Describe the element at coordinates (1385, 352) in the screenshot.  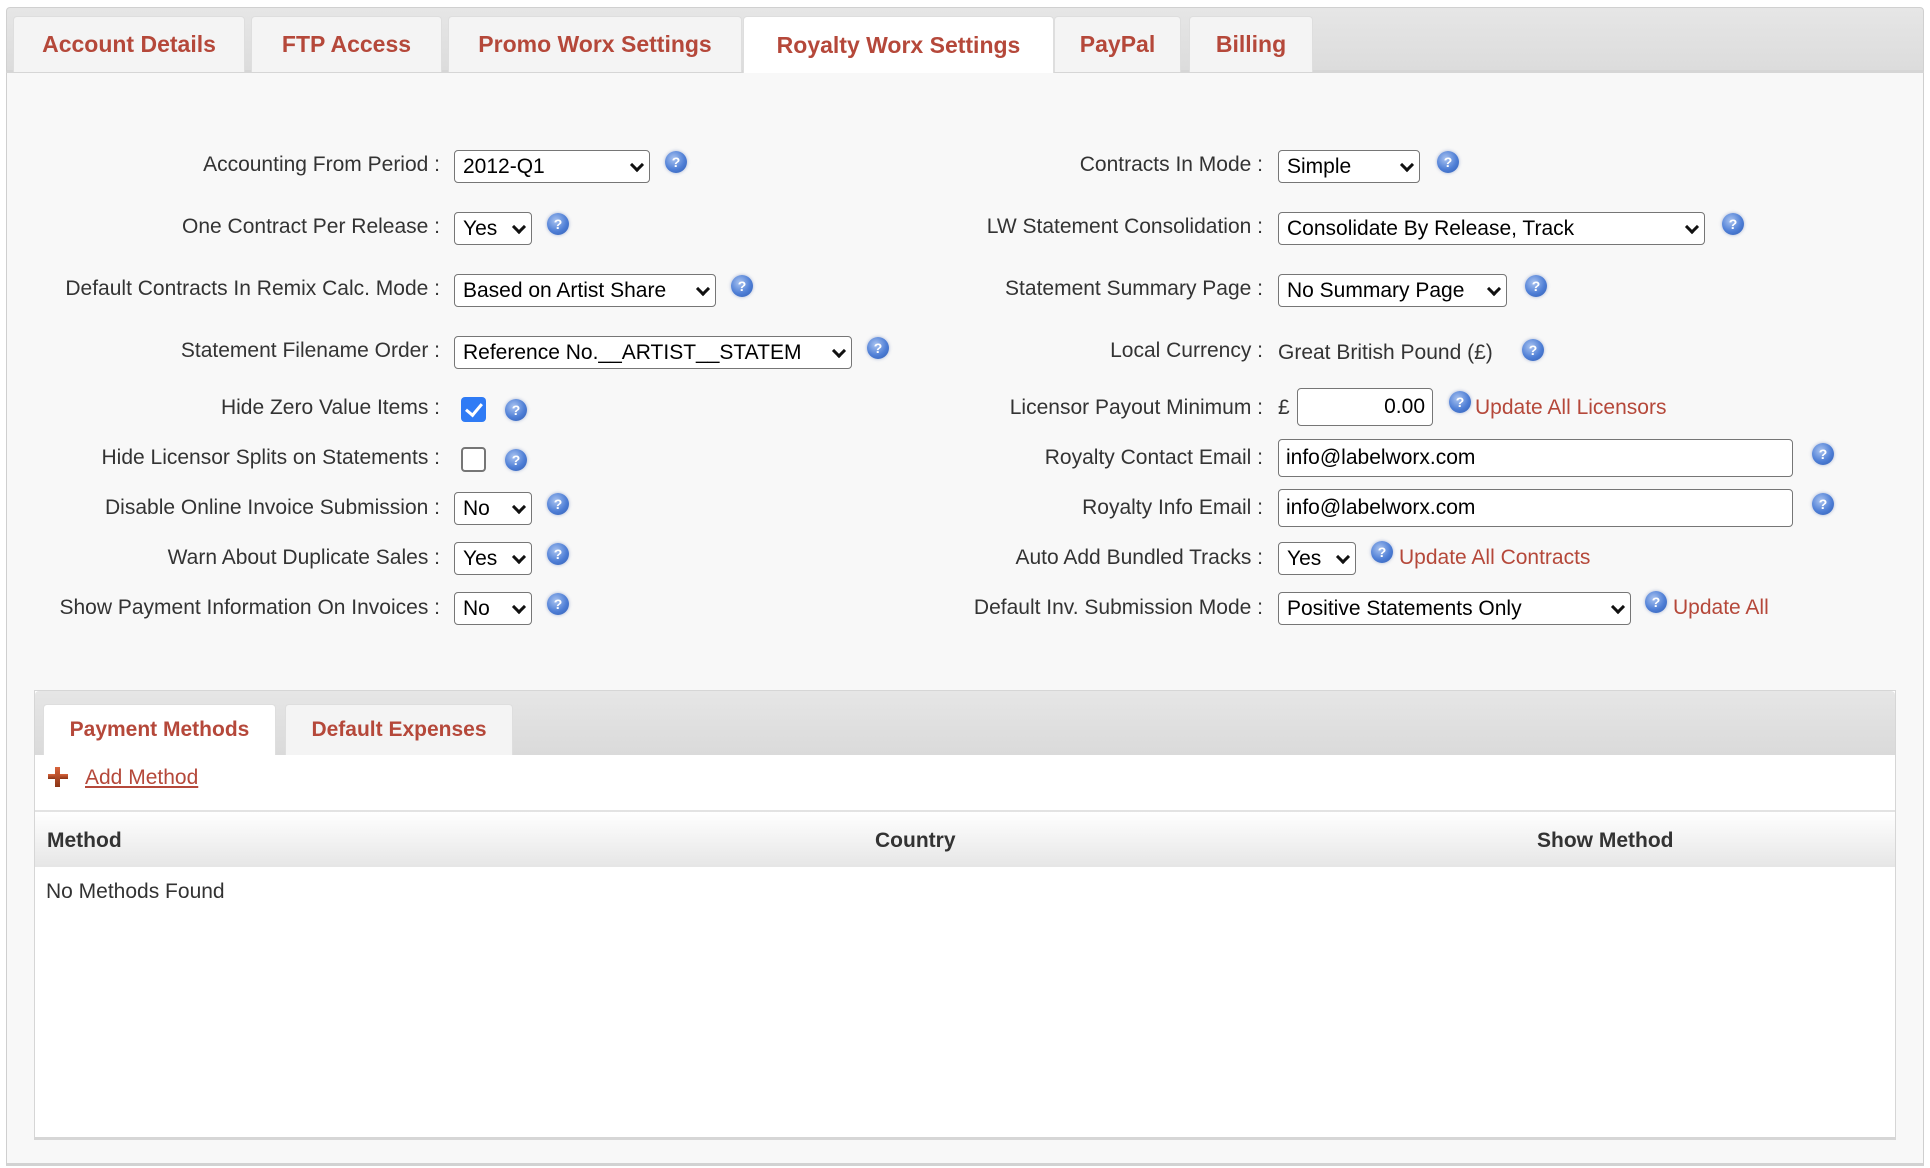
I see `local-currency-value: Great British Pound (£)` at that location.